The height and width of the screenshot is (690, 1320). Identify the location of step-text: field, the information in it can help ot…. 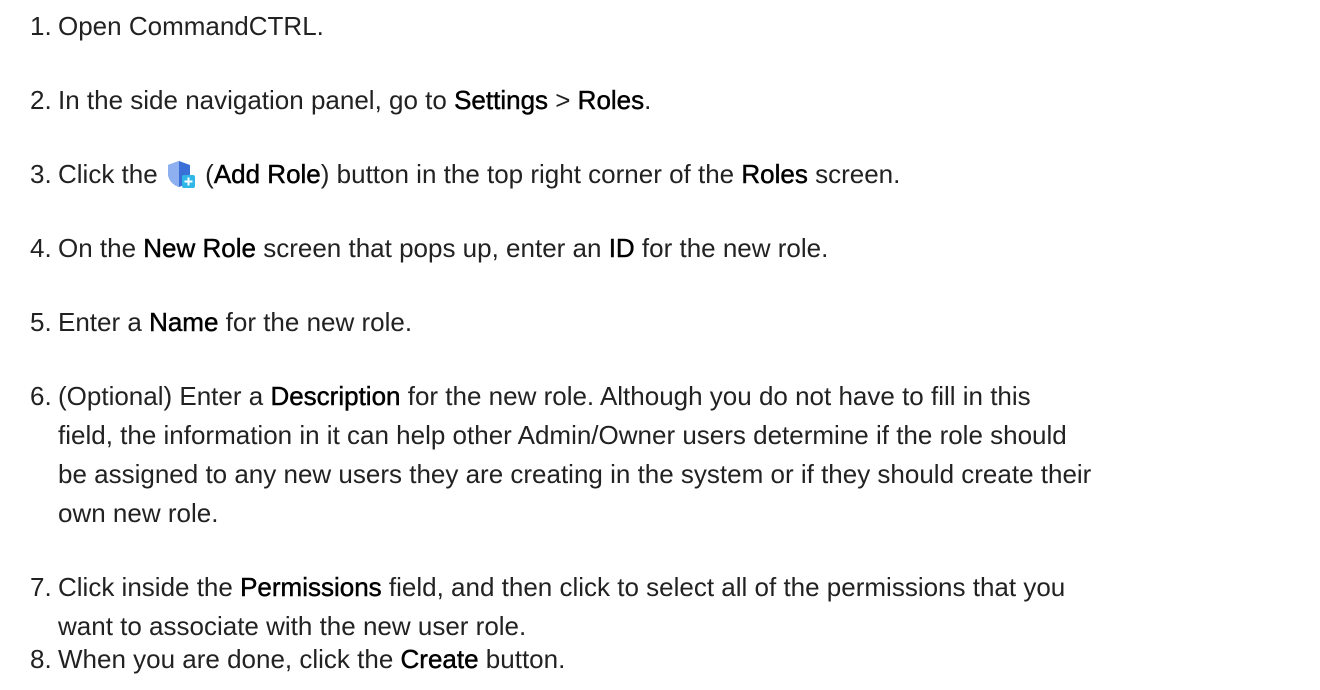
(562, 435).